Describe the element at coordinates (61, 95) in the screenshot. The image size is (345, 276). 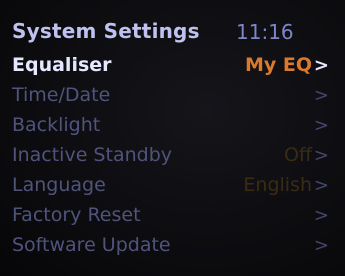
I see `menu-item-label: Time/Date` at that location.